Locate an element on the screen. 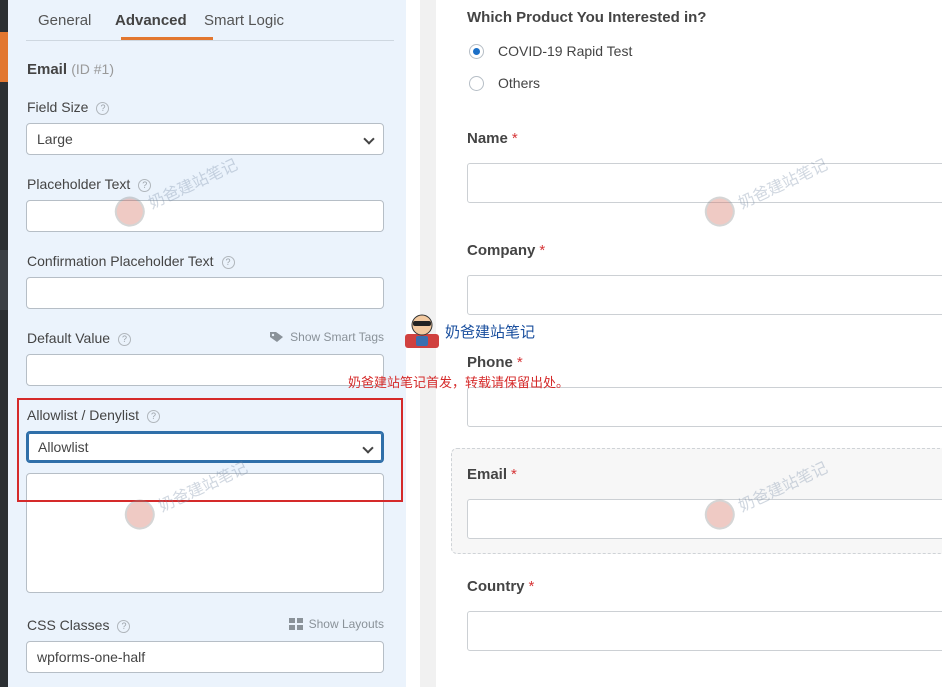  css-classes-input: wpforms-one-half is located at coordinates (205, 657).